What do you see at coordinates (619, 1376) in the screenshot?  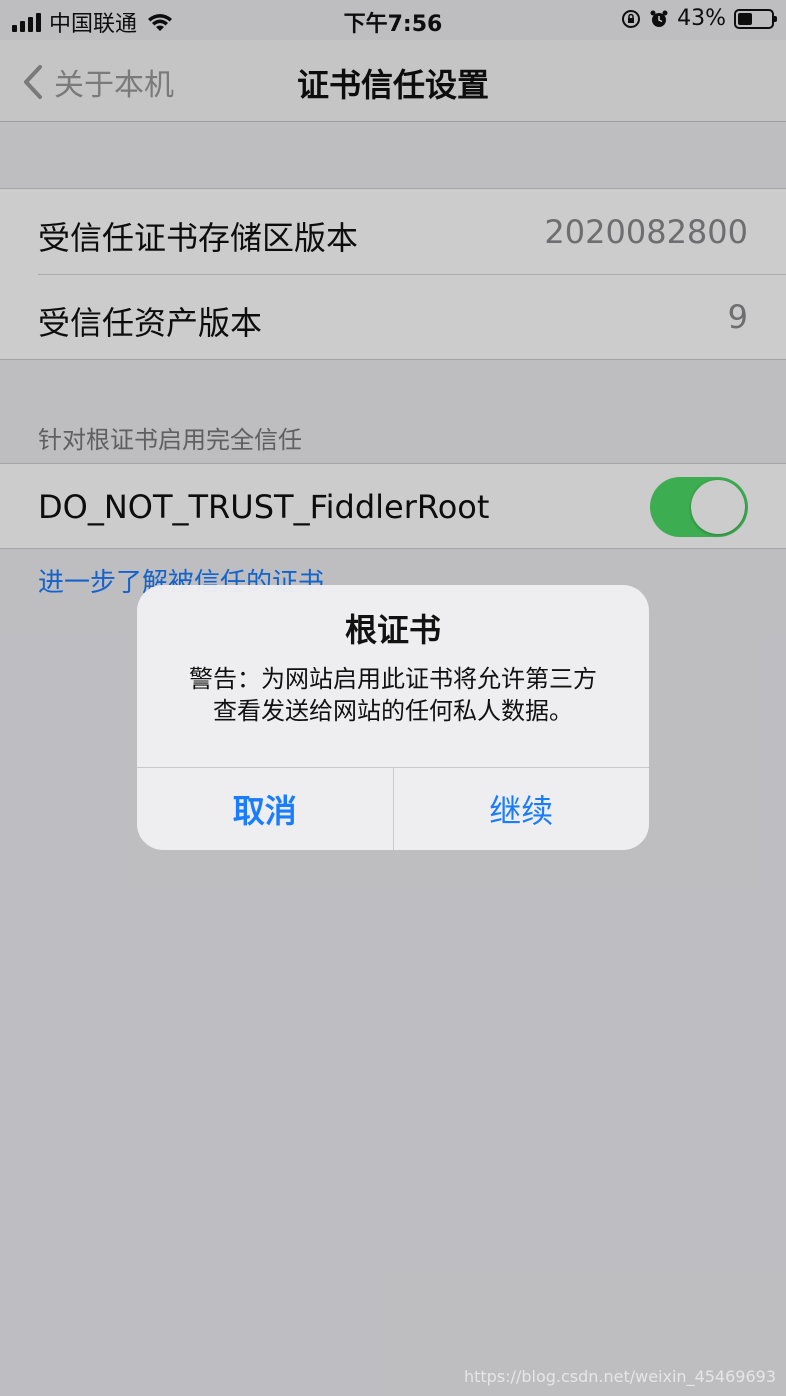 I see `watermark: https://blog.csdn.net/weixin_45469693` at bounding box center [619, 1376].